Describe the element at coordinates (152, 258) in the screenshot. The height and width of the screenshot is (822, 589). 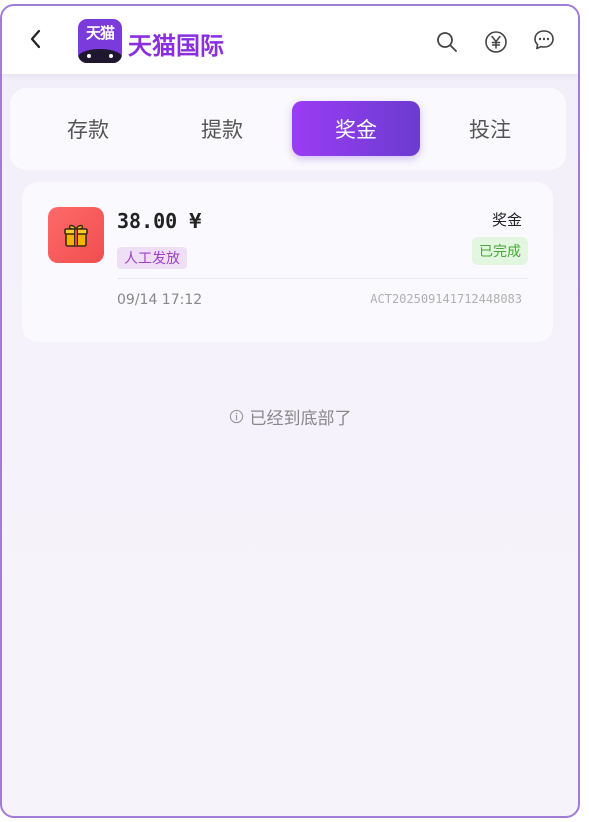
I see `record-source-tag: 人工发放` at that location.